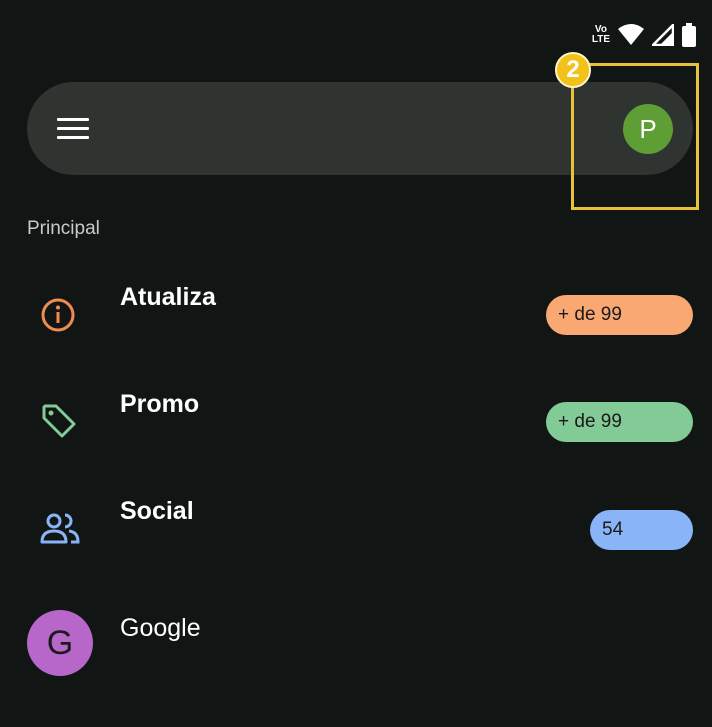  I want to click on category-row-promotions: Promo + de 99, so click(356, 435).